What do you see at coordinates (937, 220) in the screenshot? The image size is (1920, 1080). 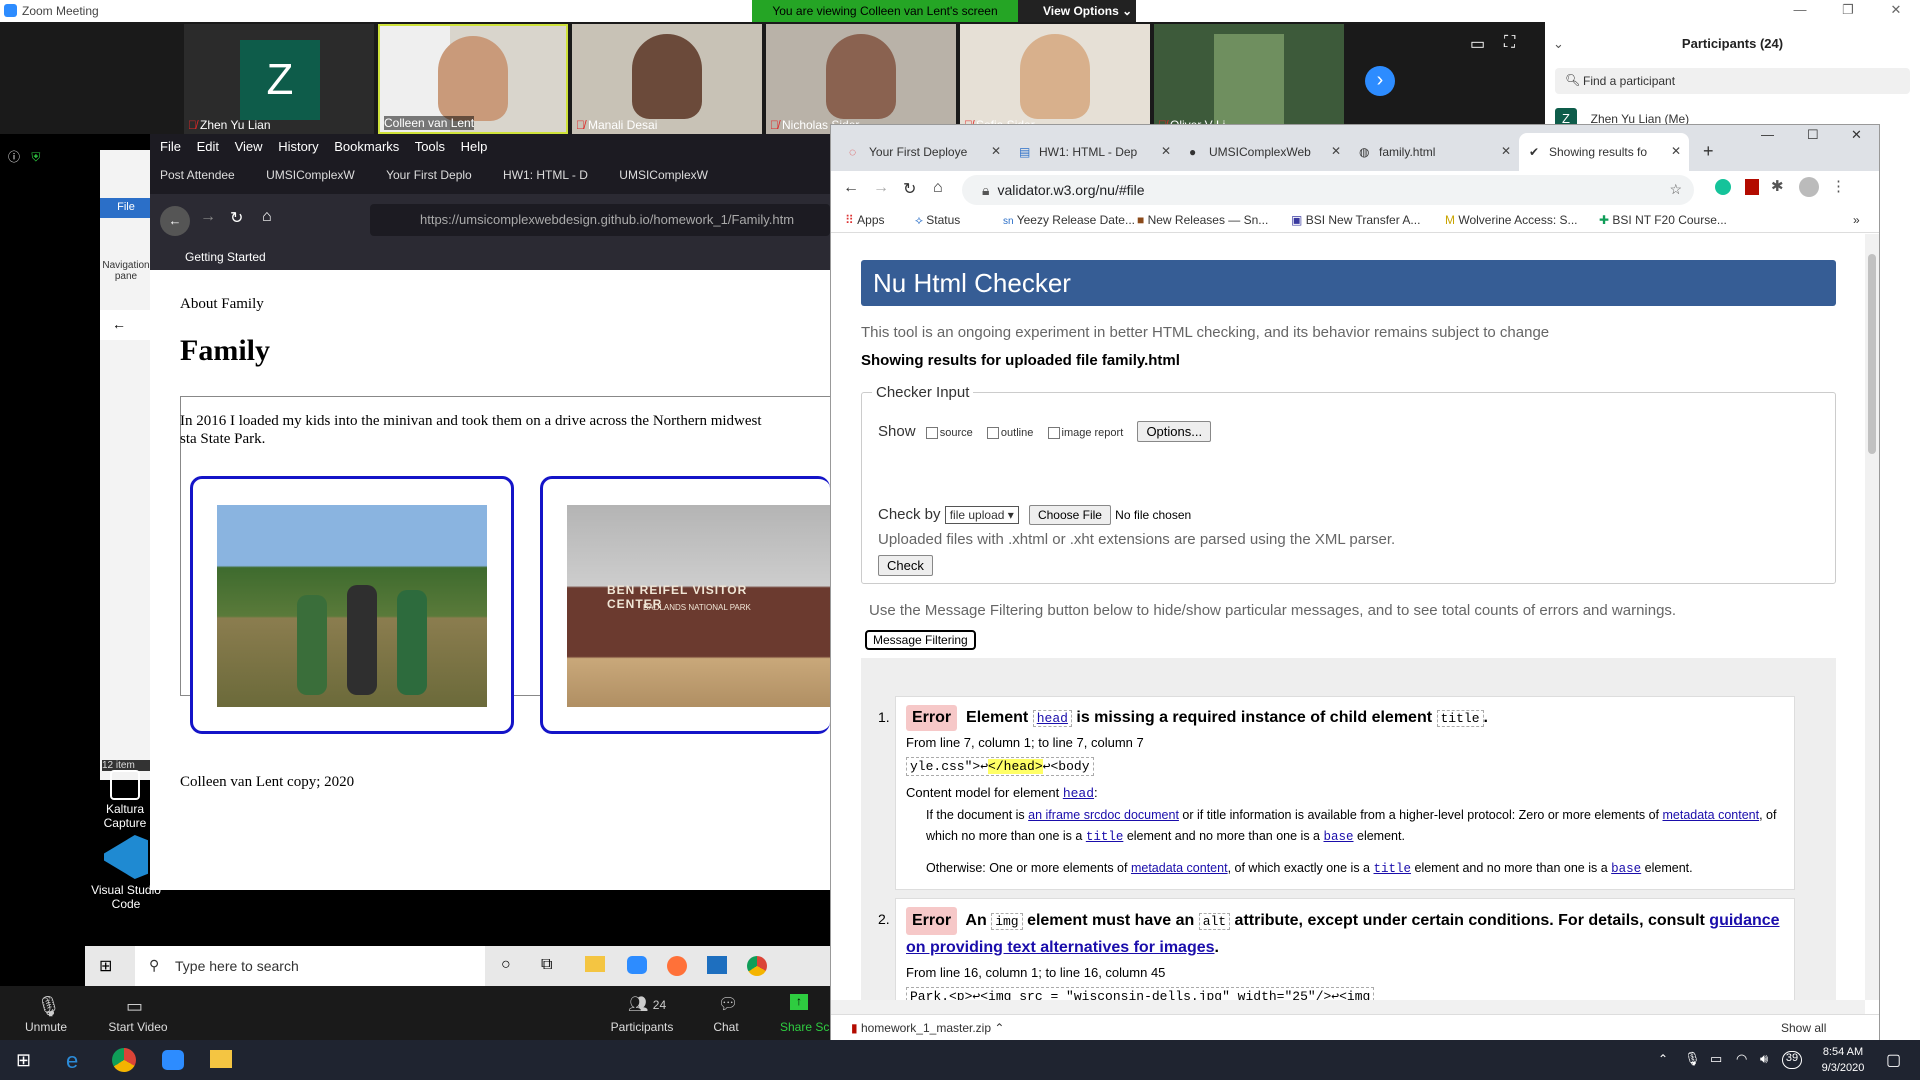 I see `bookmark-status: ⟡ Status` at bounding box center [937, 220].